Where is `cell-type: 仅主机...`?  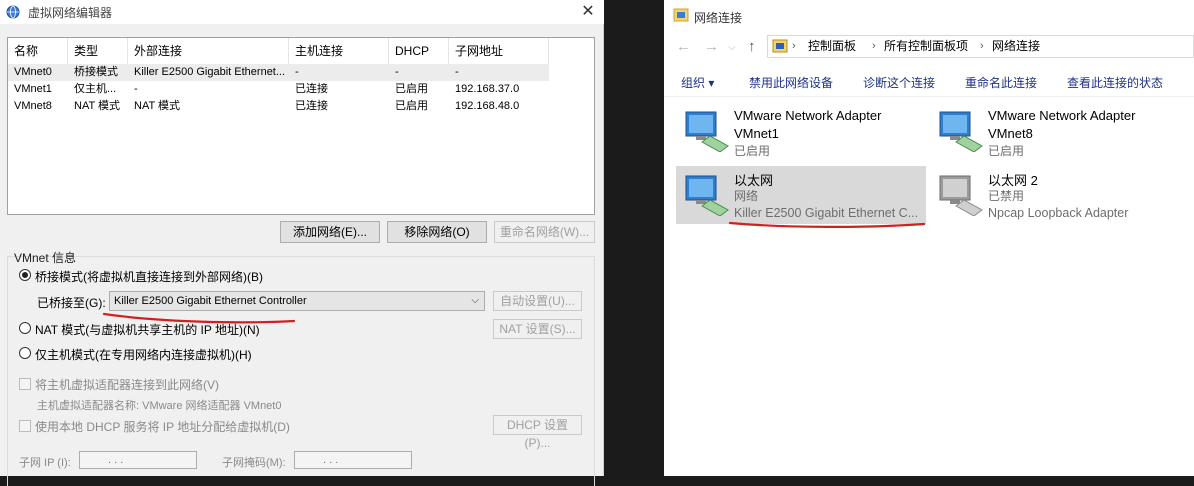
cell-type: 仅主机... is located at coordinates (95, 89).